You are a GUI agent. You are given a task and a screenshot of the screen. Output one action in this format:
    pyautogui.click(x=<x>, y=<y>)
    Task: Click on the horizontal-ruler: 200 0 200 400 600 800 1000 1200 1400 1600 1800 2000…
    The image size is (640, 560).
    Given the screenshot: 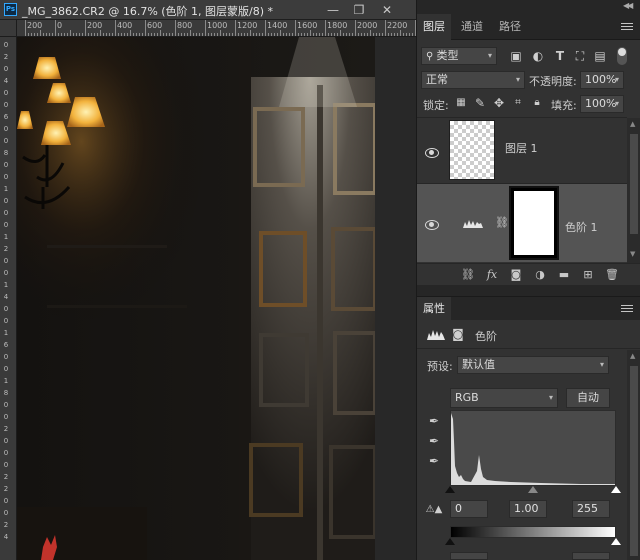 What is the action you would take?
    pyautogui.click(x=216, y=28)
    